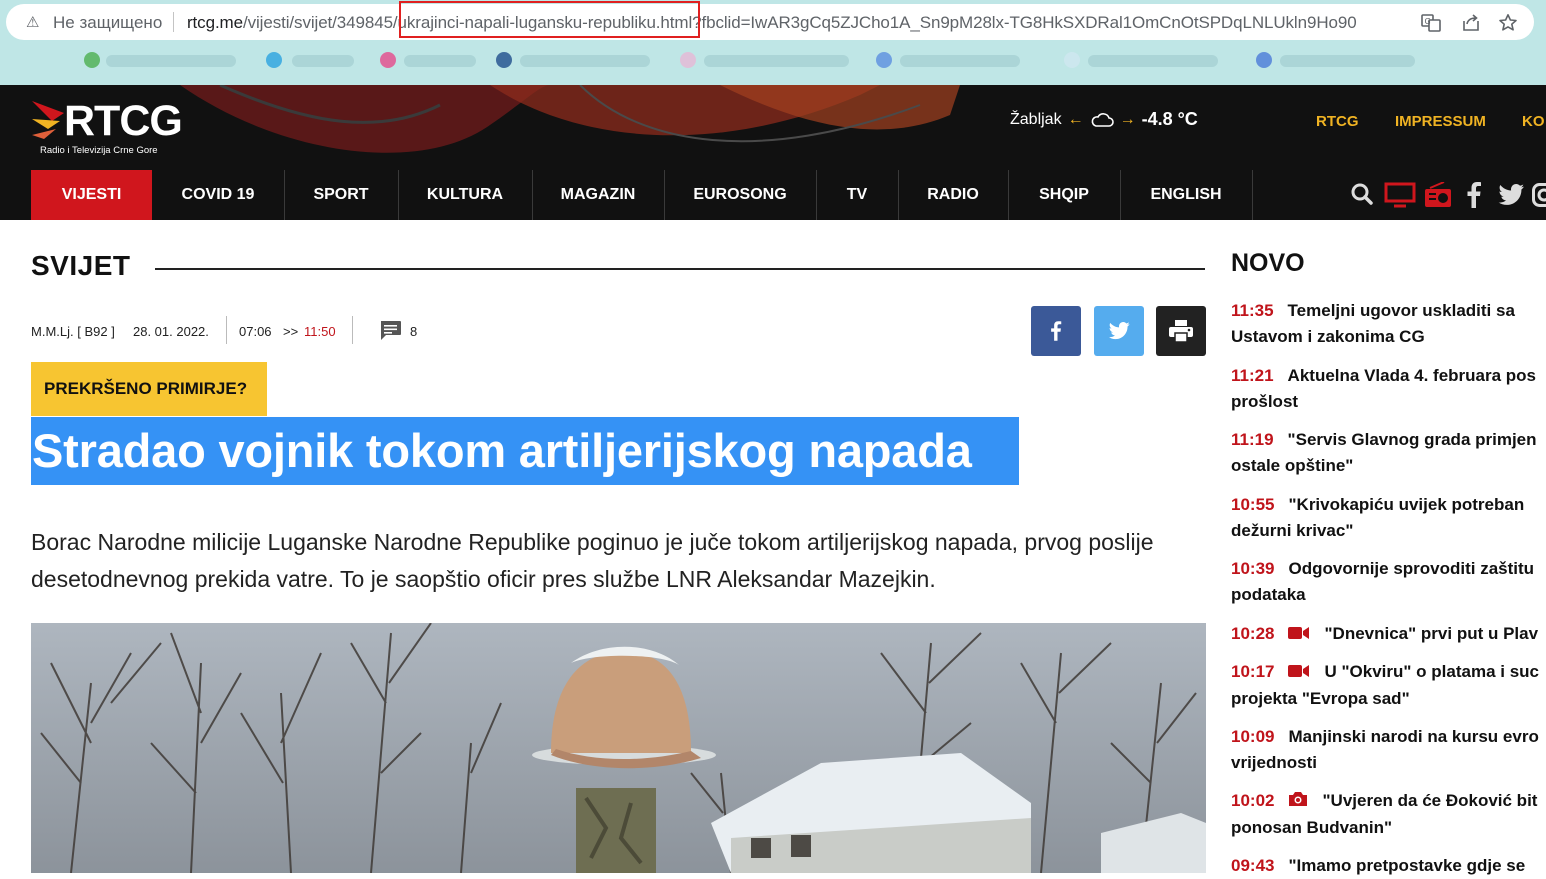  What do you see at coordinates (1388, 402) in the screenshot?
I see `news-title-continued: prošlost` at bounding box center [1388, 402].